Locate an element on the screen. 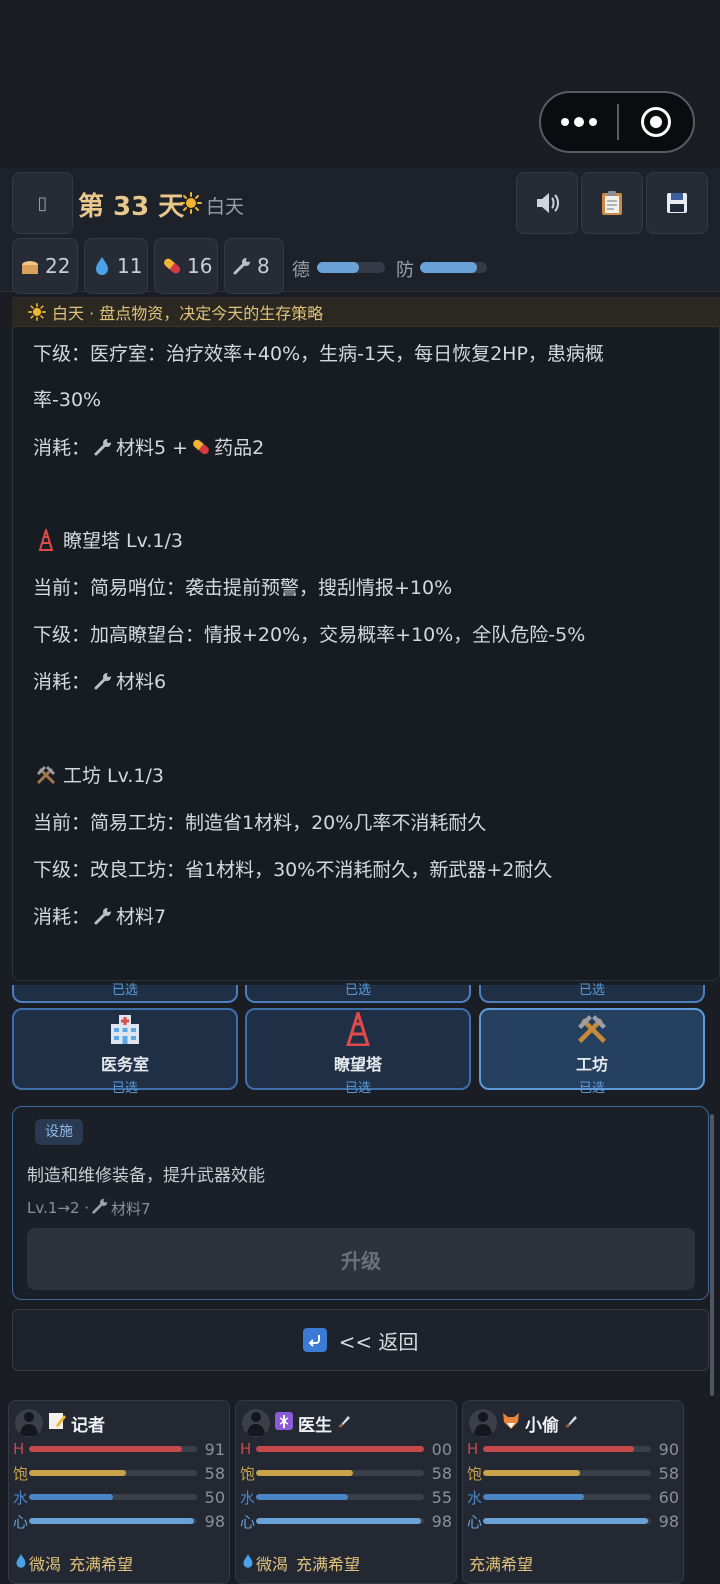 The image size is (720, 1584). morality-meter is located at coordinates (351, 267).